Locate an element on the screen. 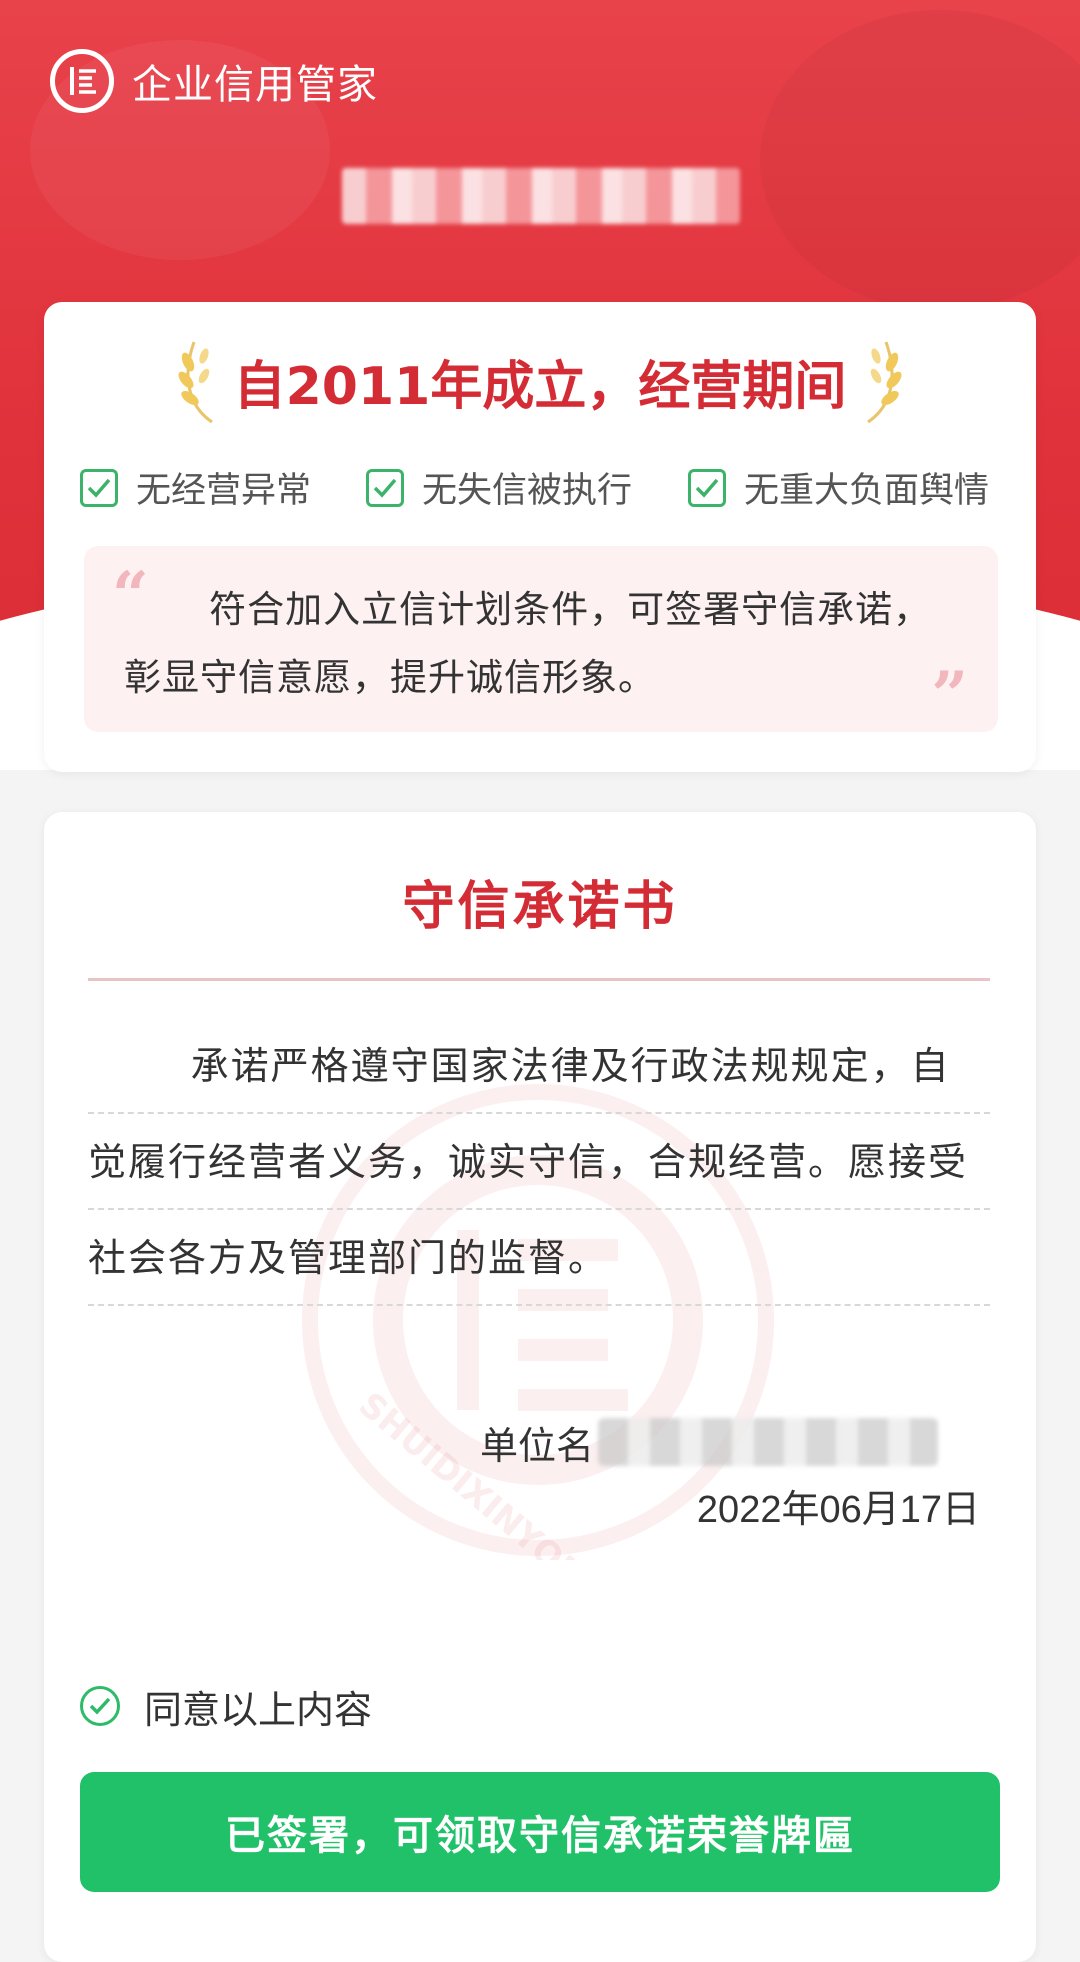 Image resolution: width=1080 pixels, height=1962 pixels. quote-text: 符合加入立信计划条件，可签署守信承诺，彰显守信意愿，提升诚信形象。 is located at coordinates (528, 643).